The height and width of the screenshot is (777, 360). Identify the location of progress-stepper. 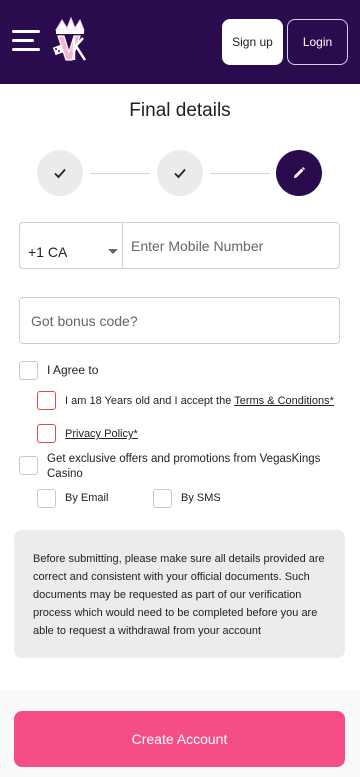
(180, 173).